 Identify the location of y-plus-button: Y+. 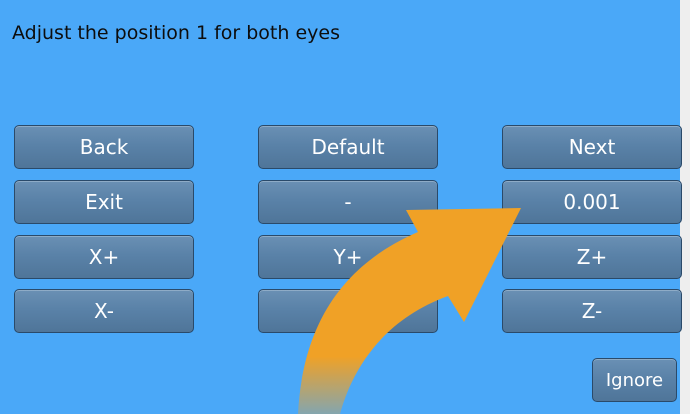
(348, 257).